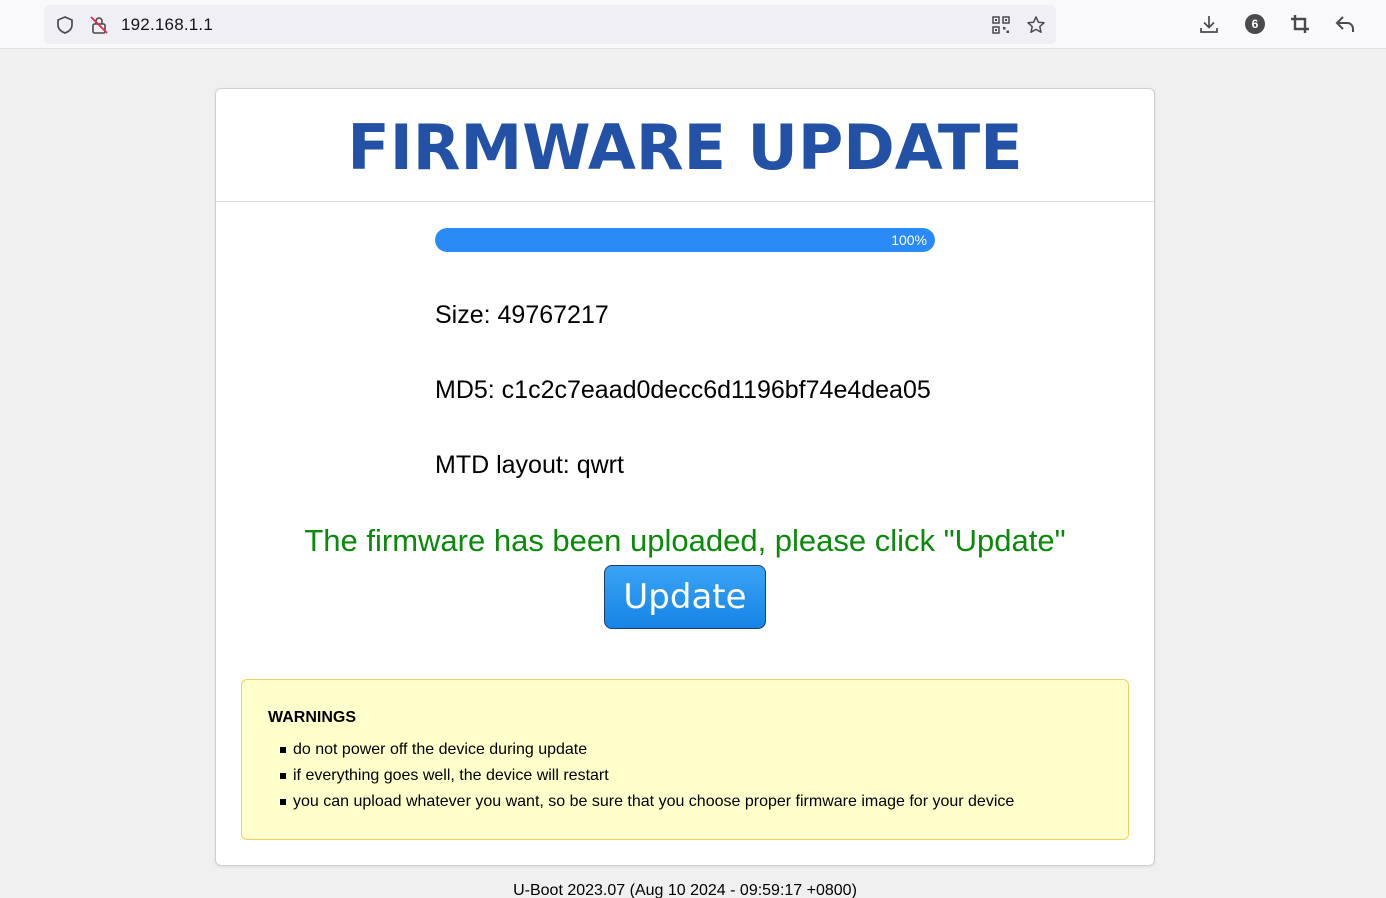 This screenshot has height=898, width=1386. Describe the element at coordinates (522, 315) in the screenshot. I see `firmware-size: Size: 49767217` at that location.